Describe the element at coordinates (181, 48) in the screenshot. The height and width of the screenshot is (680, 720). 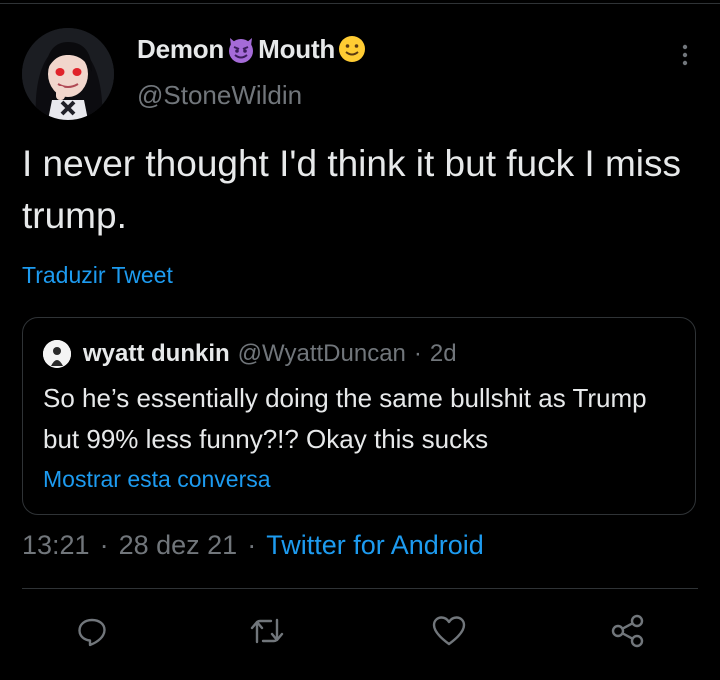
I see `display-name-part1: Demon` at that location.